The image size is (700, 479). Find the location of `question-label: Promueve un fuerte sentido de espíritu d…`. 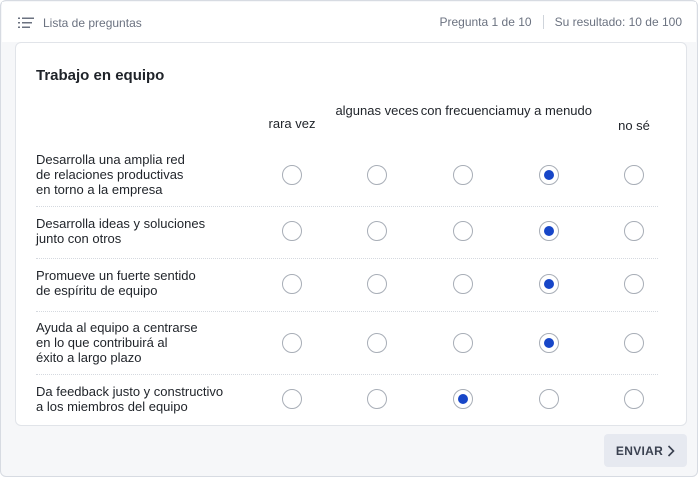

question-label: Promueve un fuerte sentido de espíritu d… is located at coordinates (116, 283).